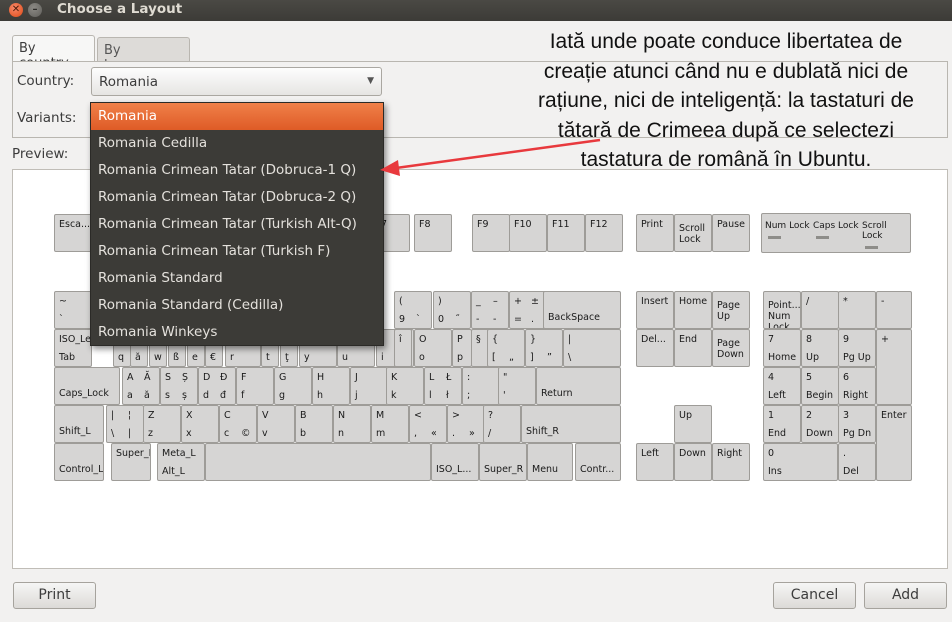  Describe the element at coordinates (599, 224) in the screenshot. I see `key-label: F12` at that location.